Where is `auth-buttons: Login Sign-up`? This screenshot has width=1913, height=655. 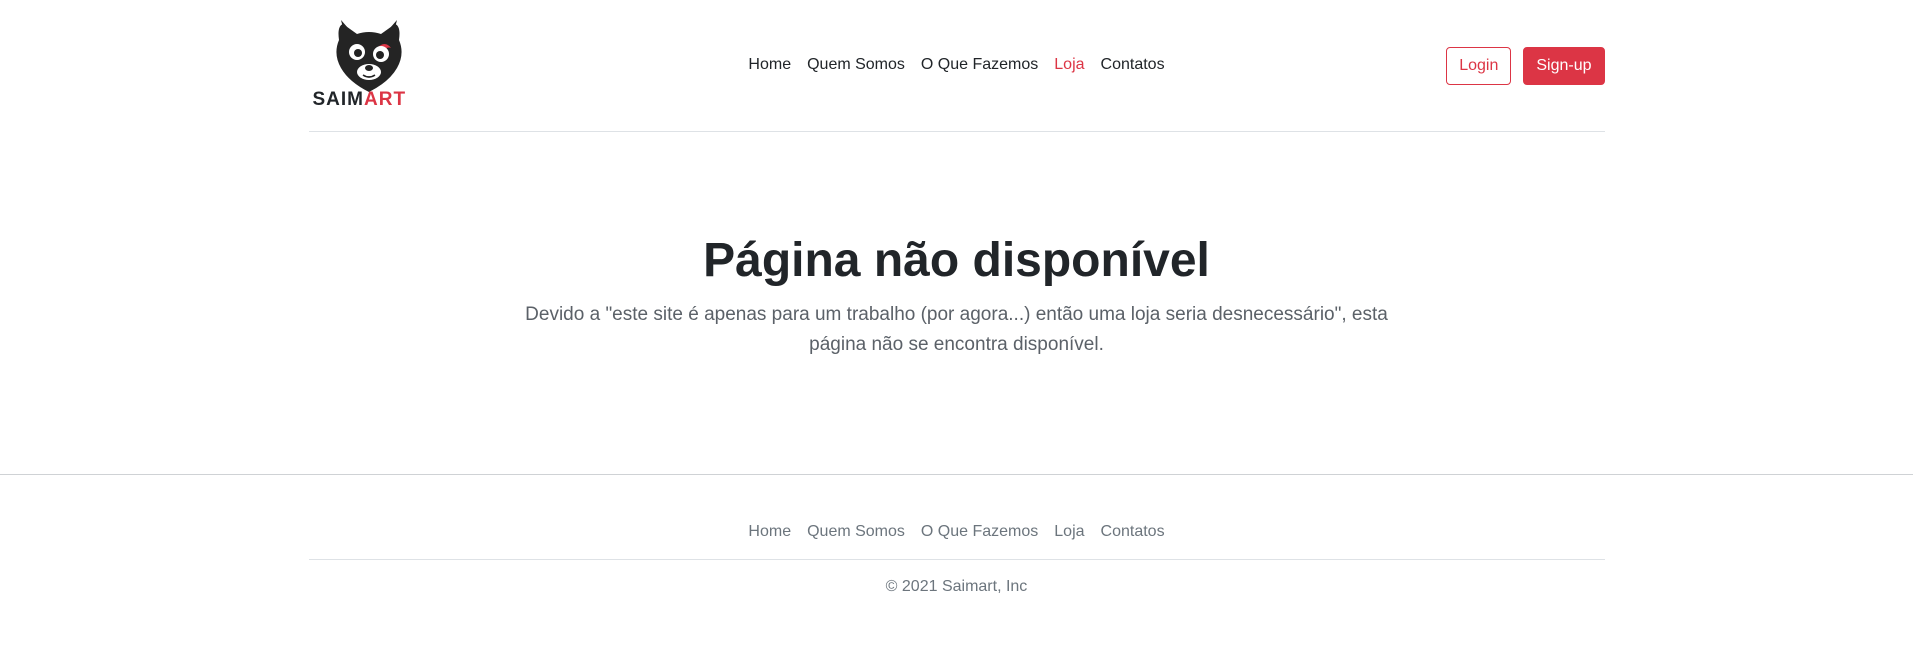 auth-buttons: Login Sign-up is located at coordinates (1525, 66).